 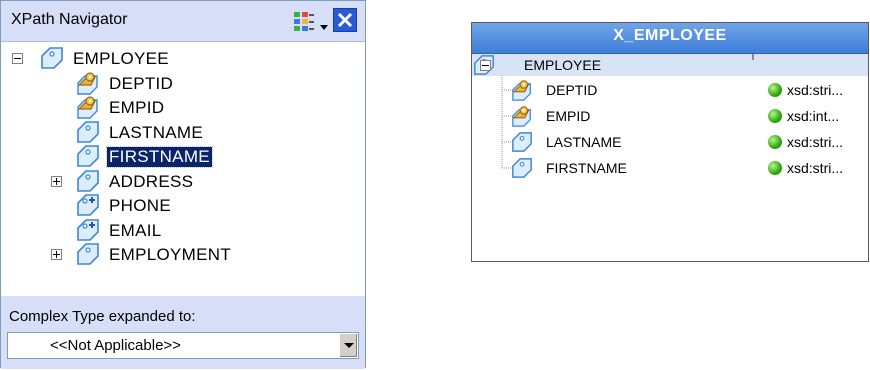 I want to click on tree-node-empid: EMPID, so click(x=183, y=107).